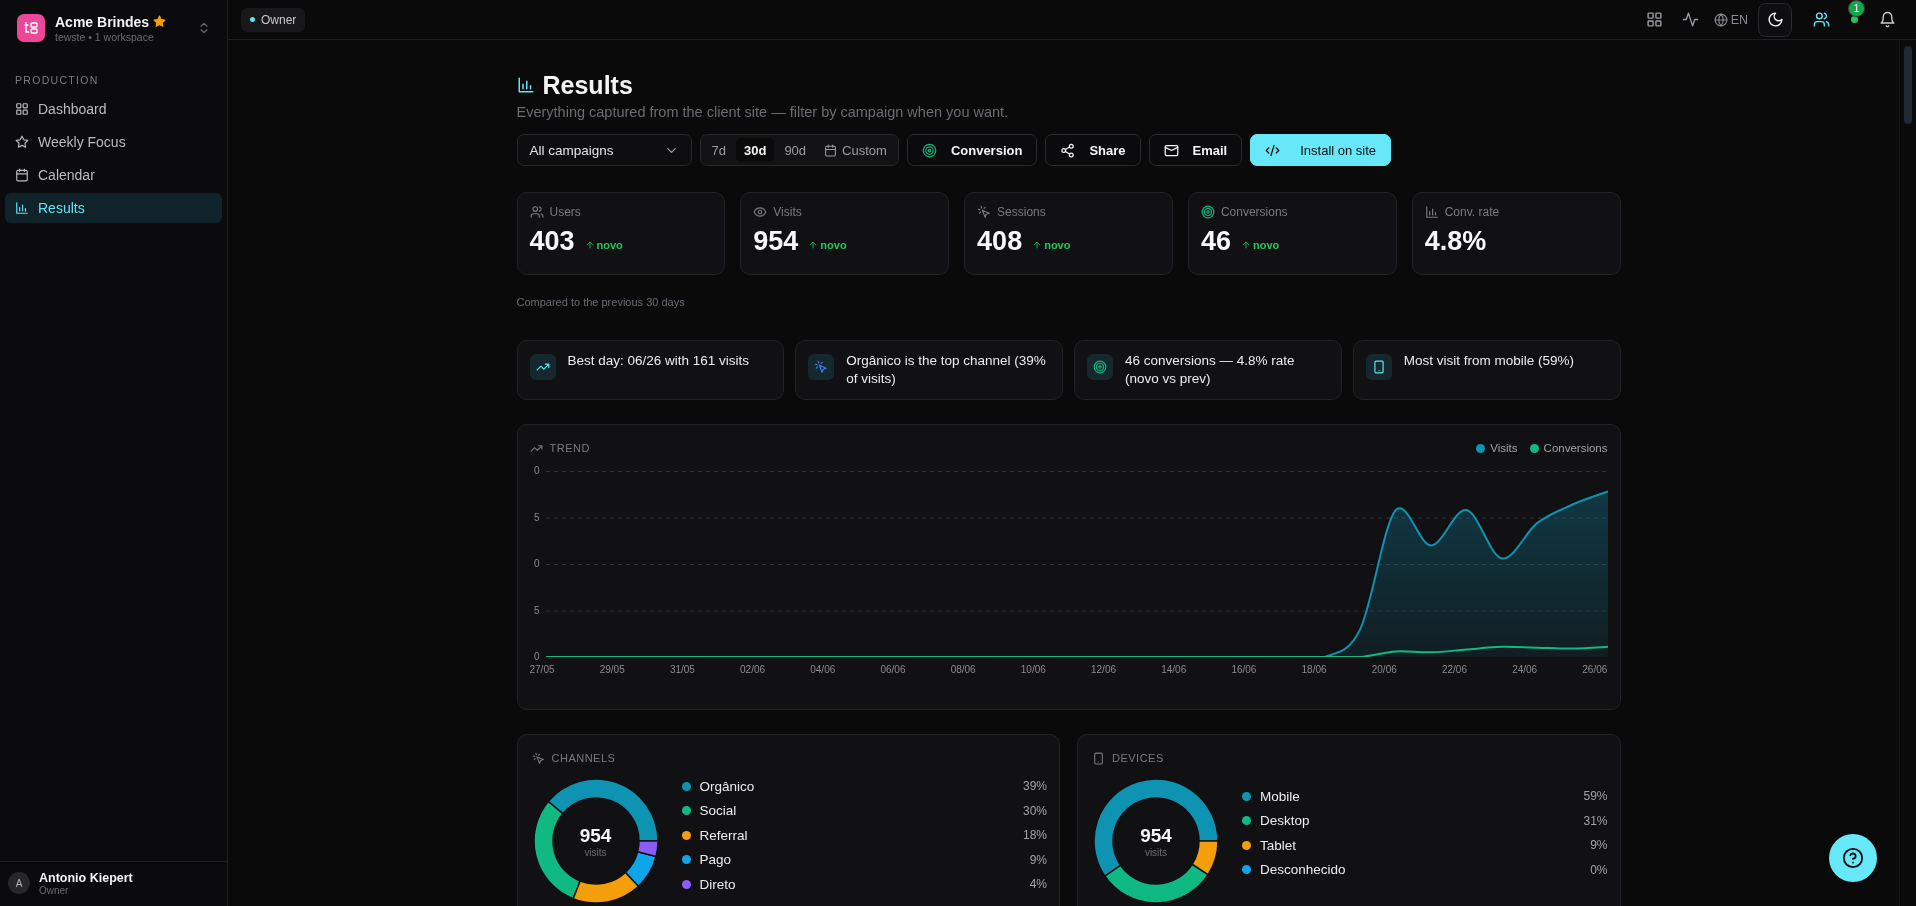 The width and height of the screenshot is (1916, 906). I want to click on moon-icon, so click(1775, 19).